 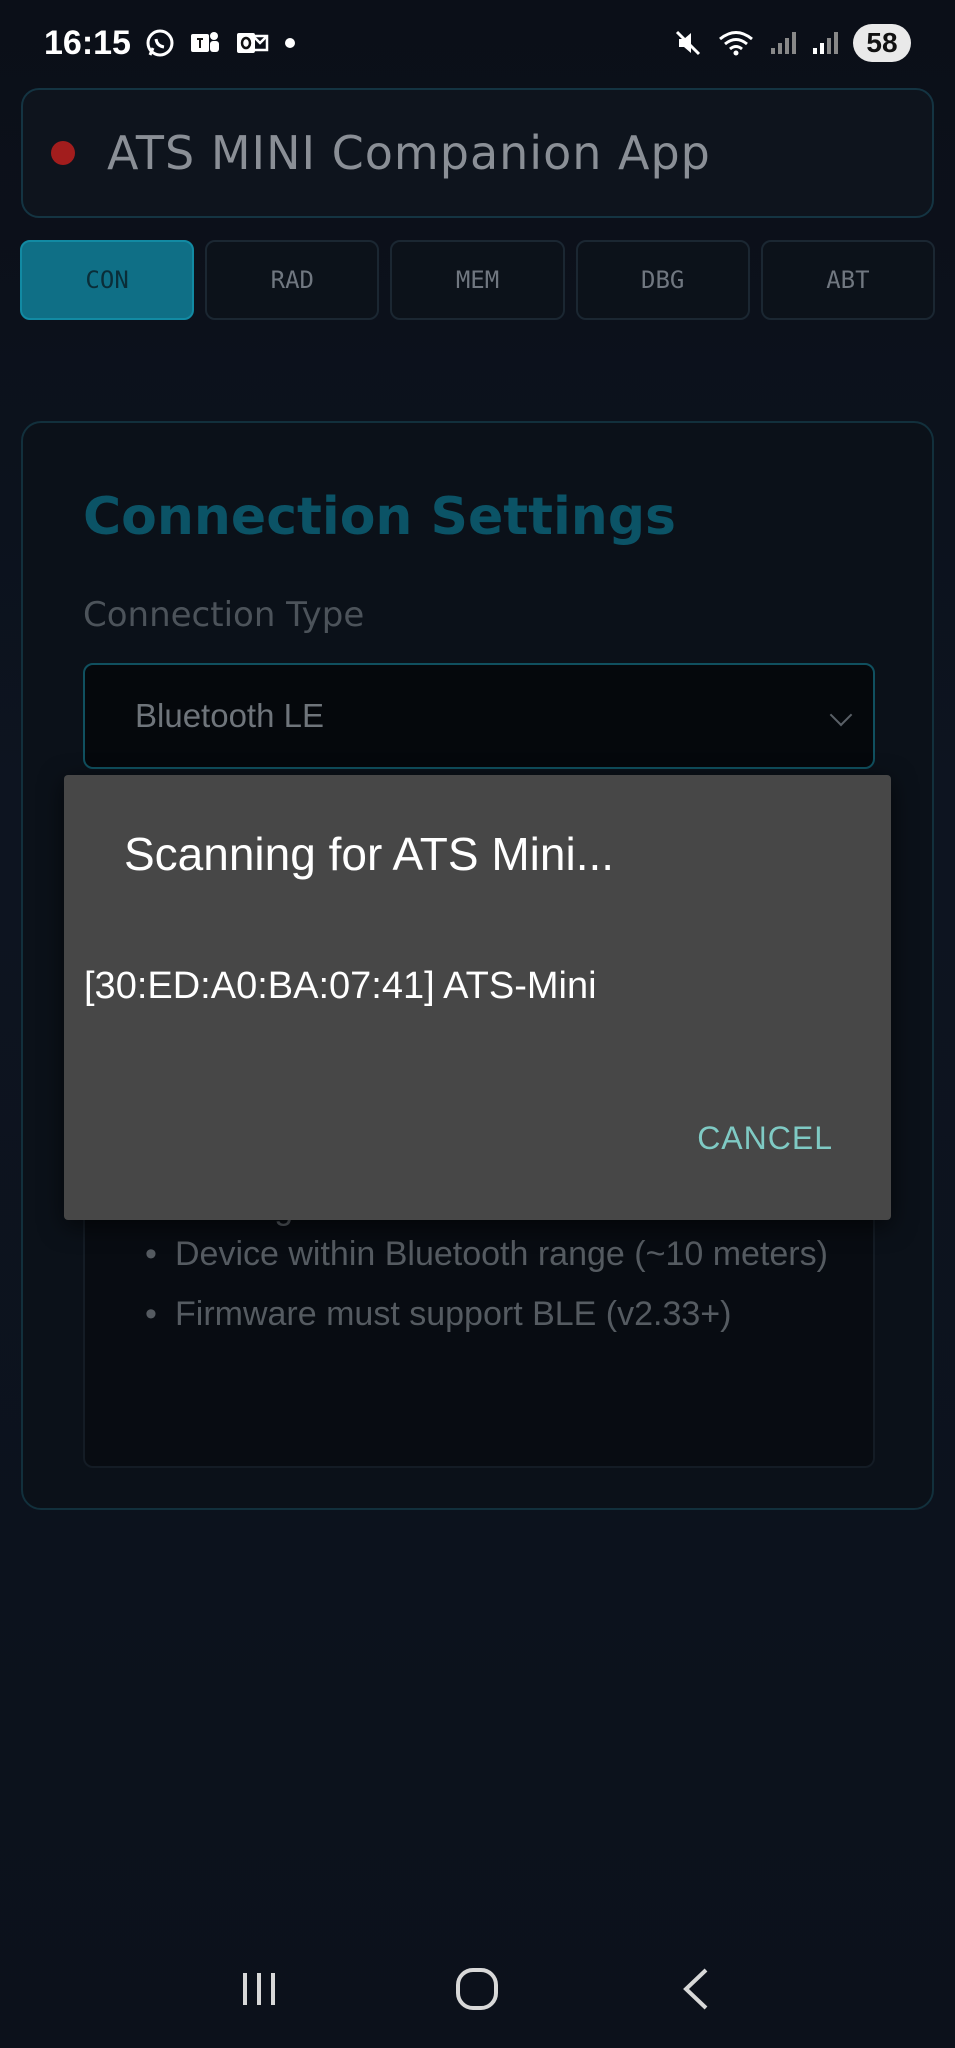 I want to click on connection-type-select: Bluetooth LE, so click(x=479, y=716).